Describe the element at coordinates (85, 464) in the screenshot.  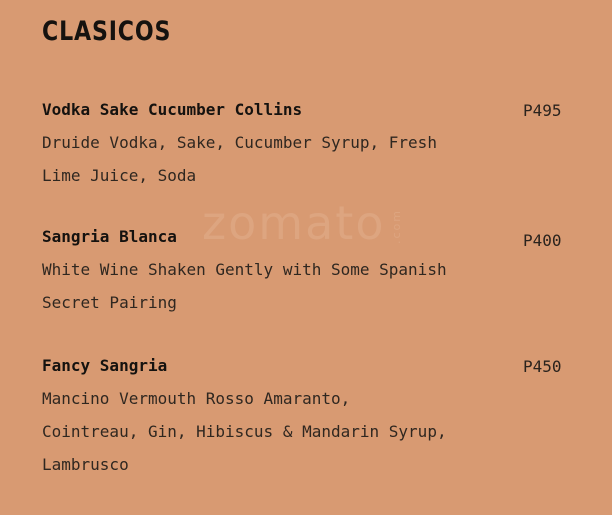
I see `item-description-line: Lambrusco` at that location.